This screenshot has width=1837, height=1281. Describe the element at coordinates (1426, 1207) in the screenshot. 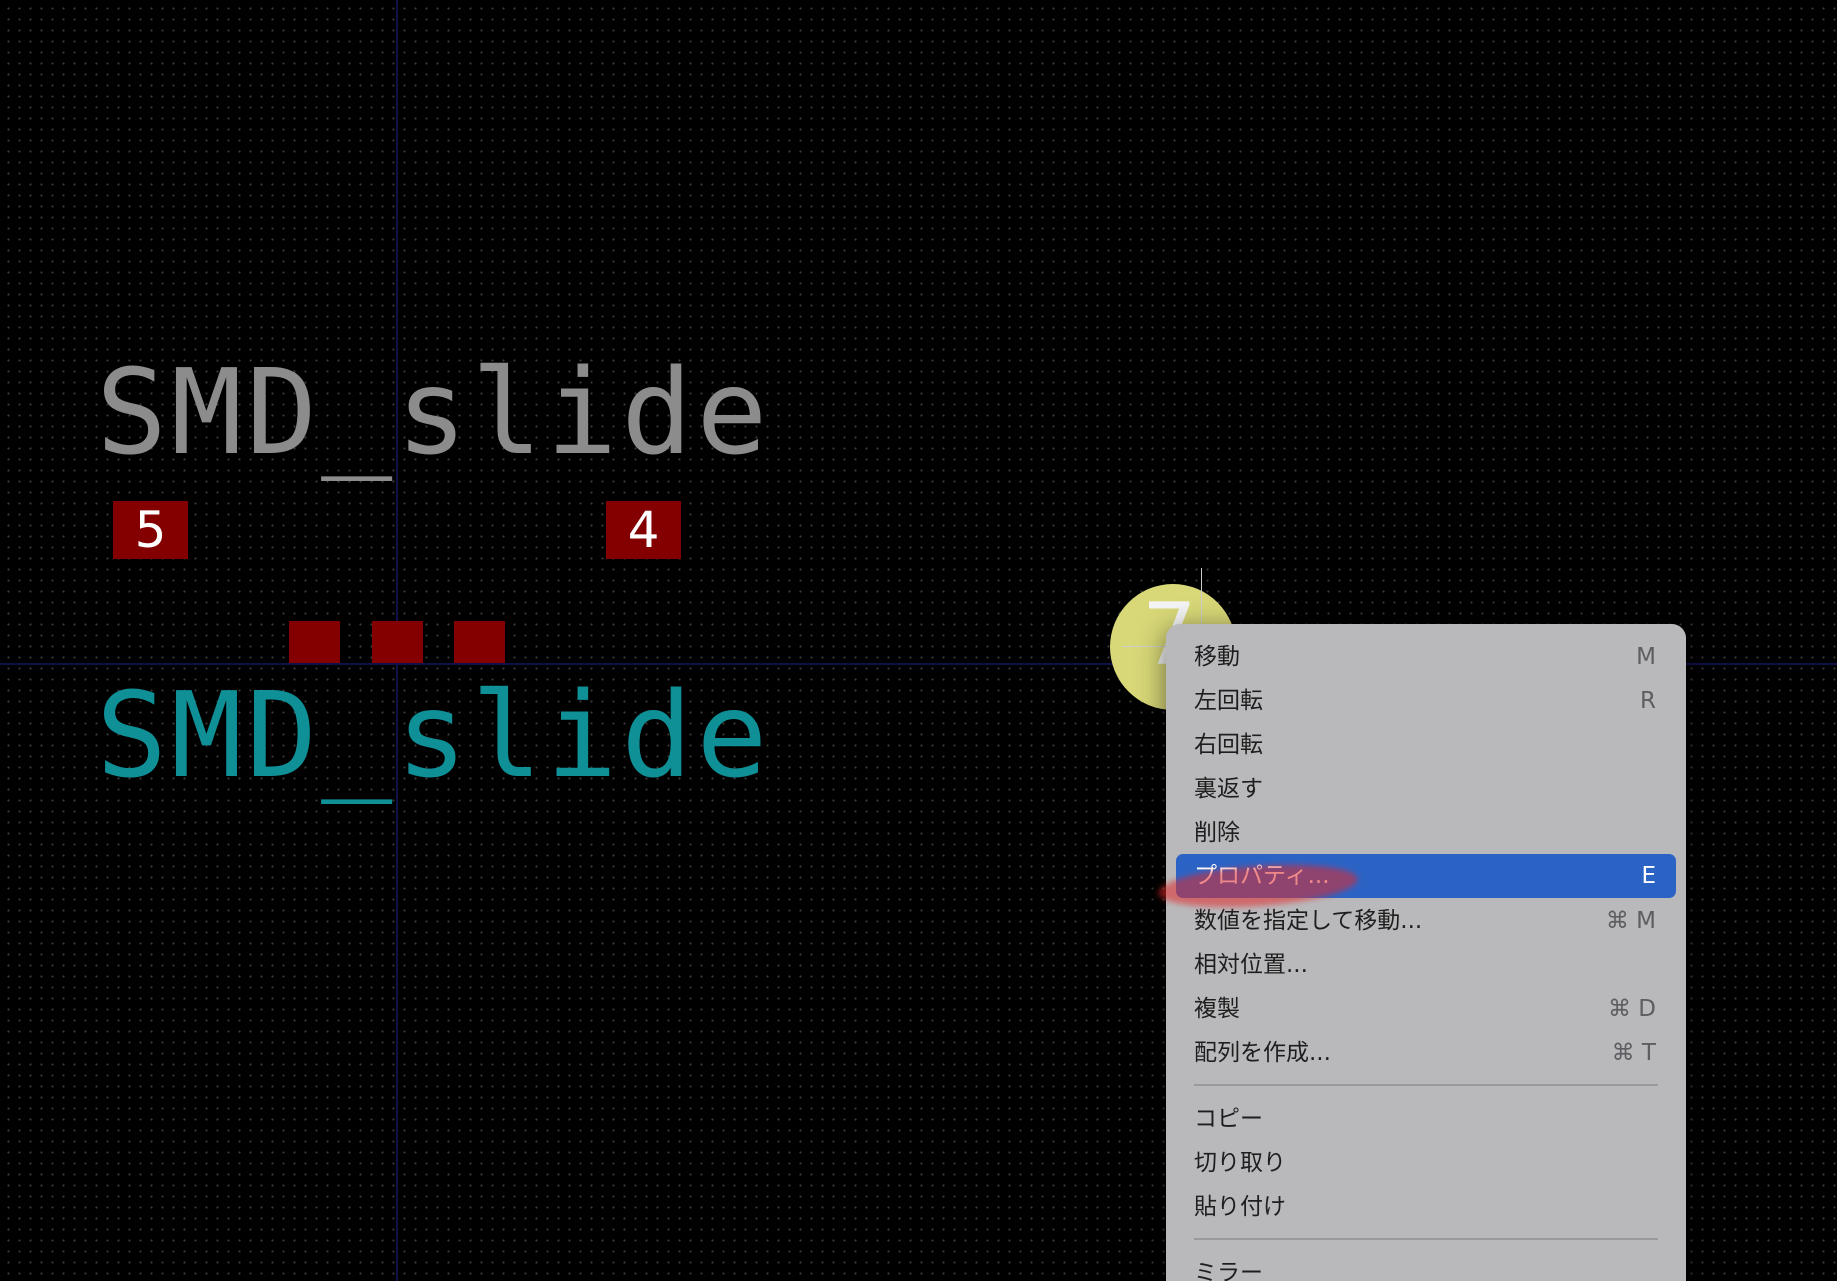

I see `menu-item-paste: 貼り付け` at that location.